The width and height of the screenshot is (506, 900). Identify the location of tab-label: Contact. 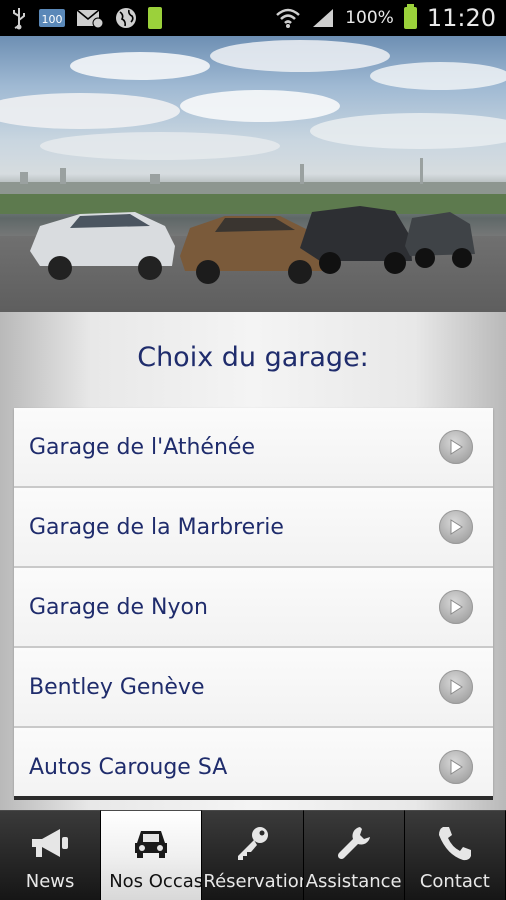
(454, 881).